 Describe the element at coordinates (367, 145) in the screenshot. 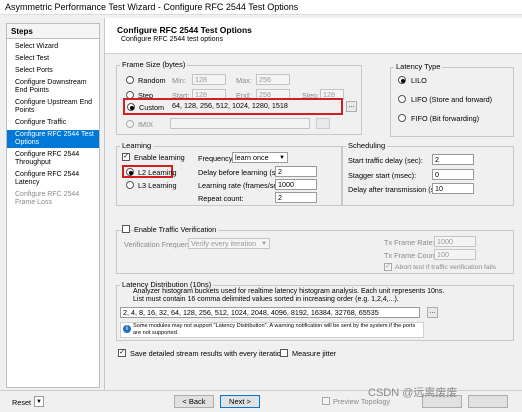

I see `scheduling-legend: Scheduling` at that location.